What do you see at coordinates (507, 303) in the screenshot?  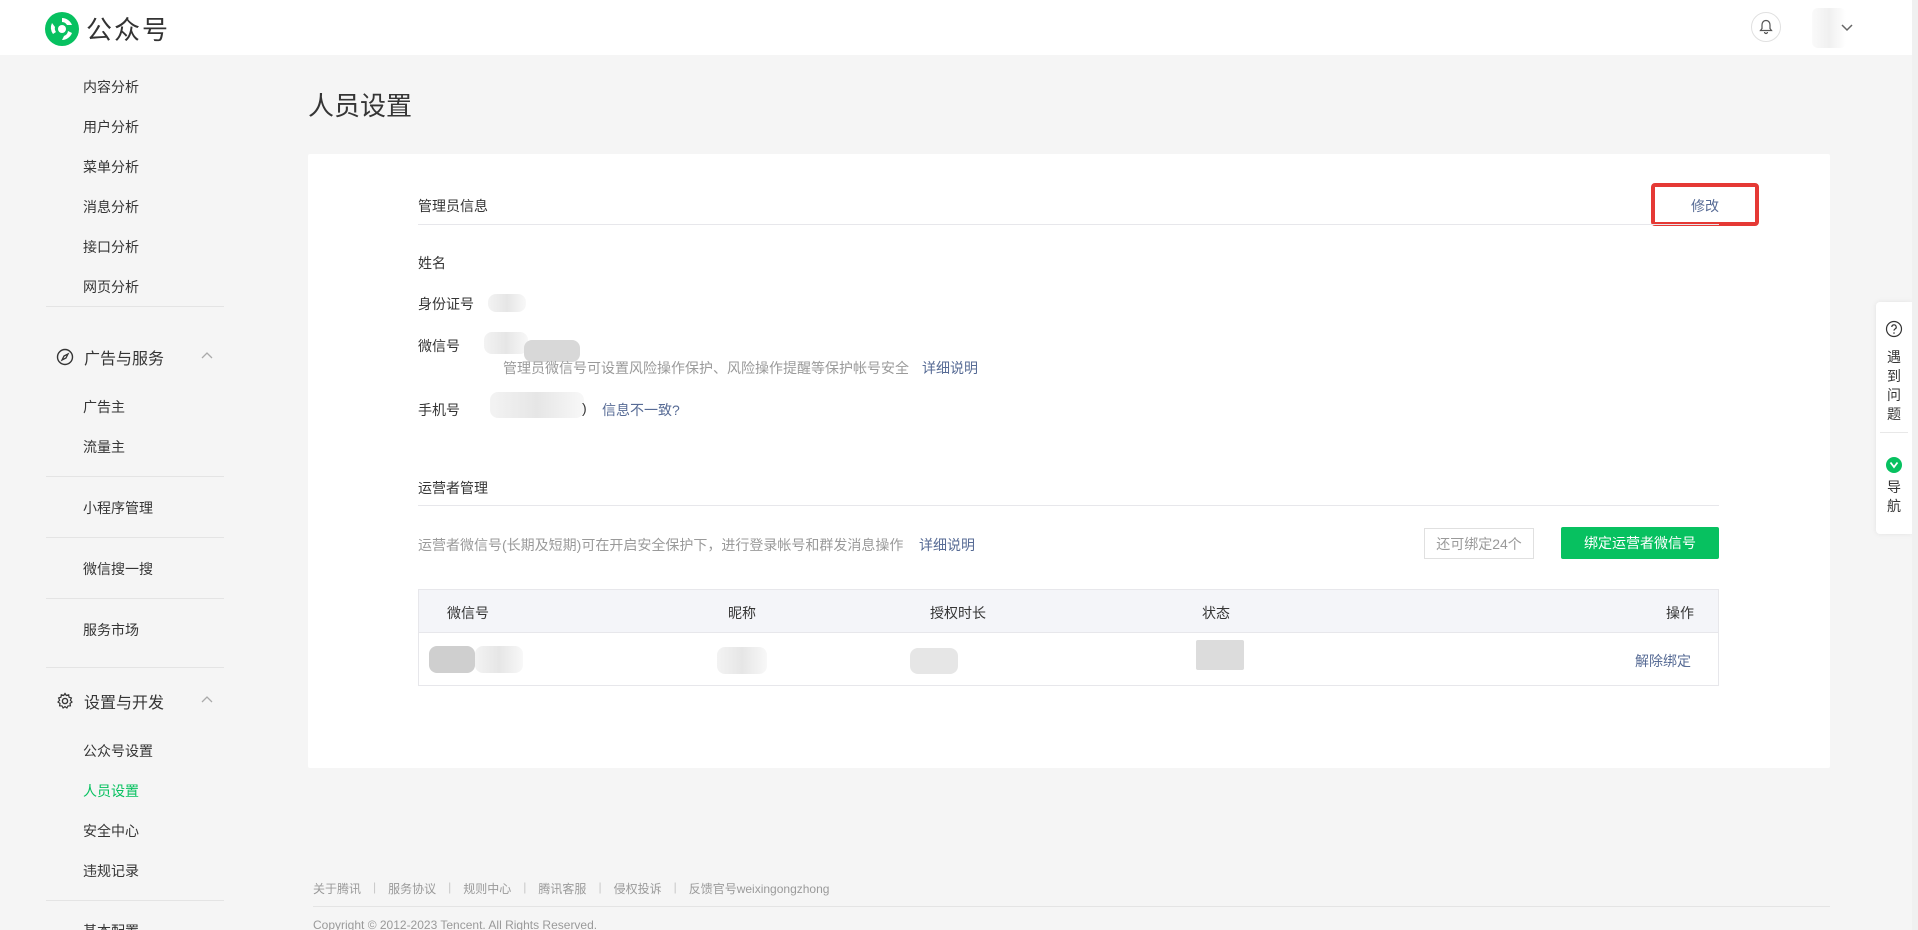 I see `id-value-redacted` at bounding box center [507, 303].